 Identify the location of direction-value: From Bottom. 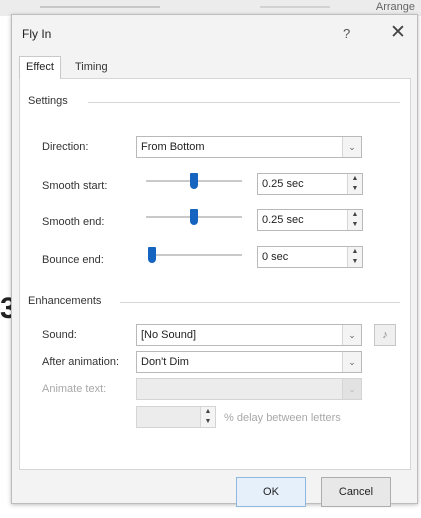
(173, 147).